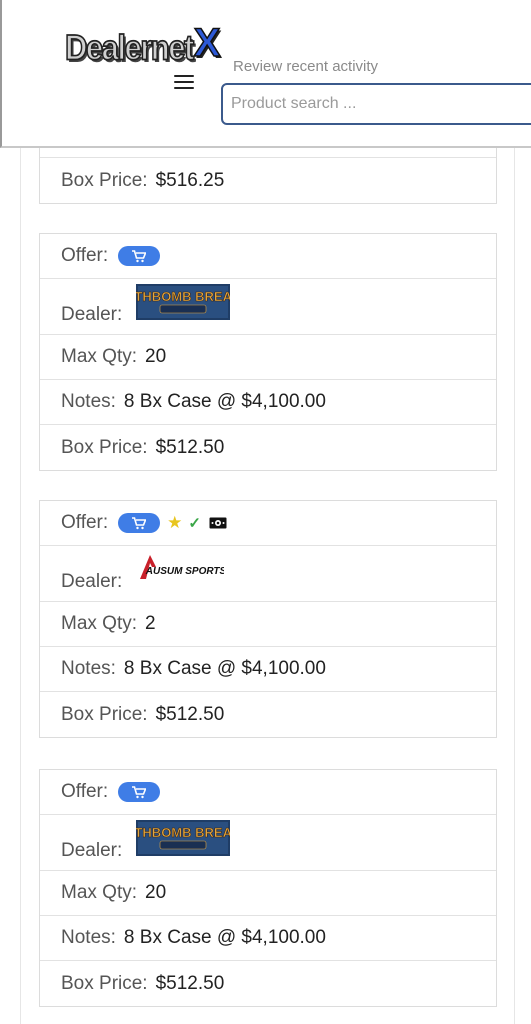 Image resolution: width=531 pixels, height=1024 pixels. I want to click on logo-wordmark: Dealernet, so click(129, 47).